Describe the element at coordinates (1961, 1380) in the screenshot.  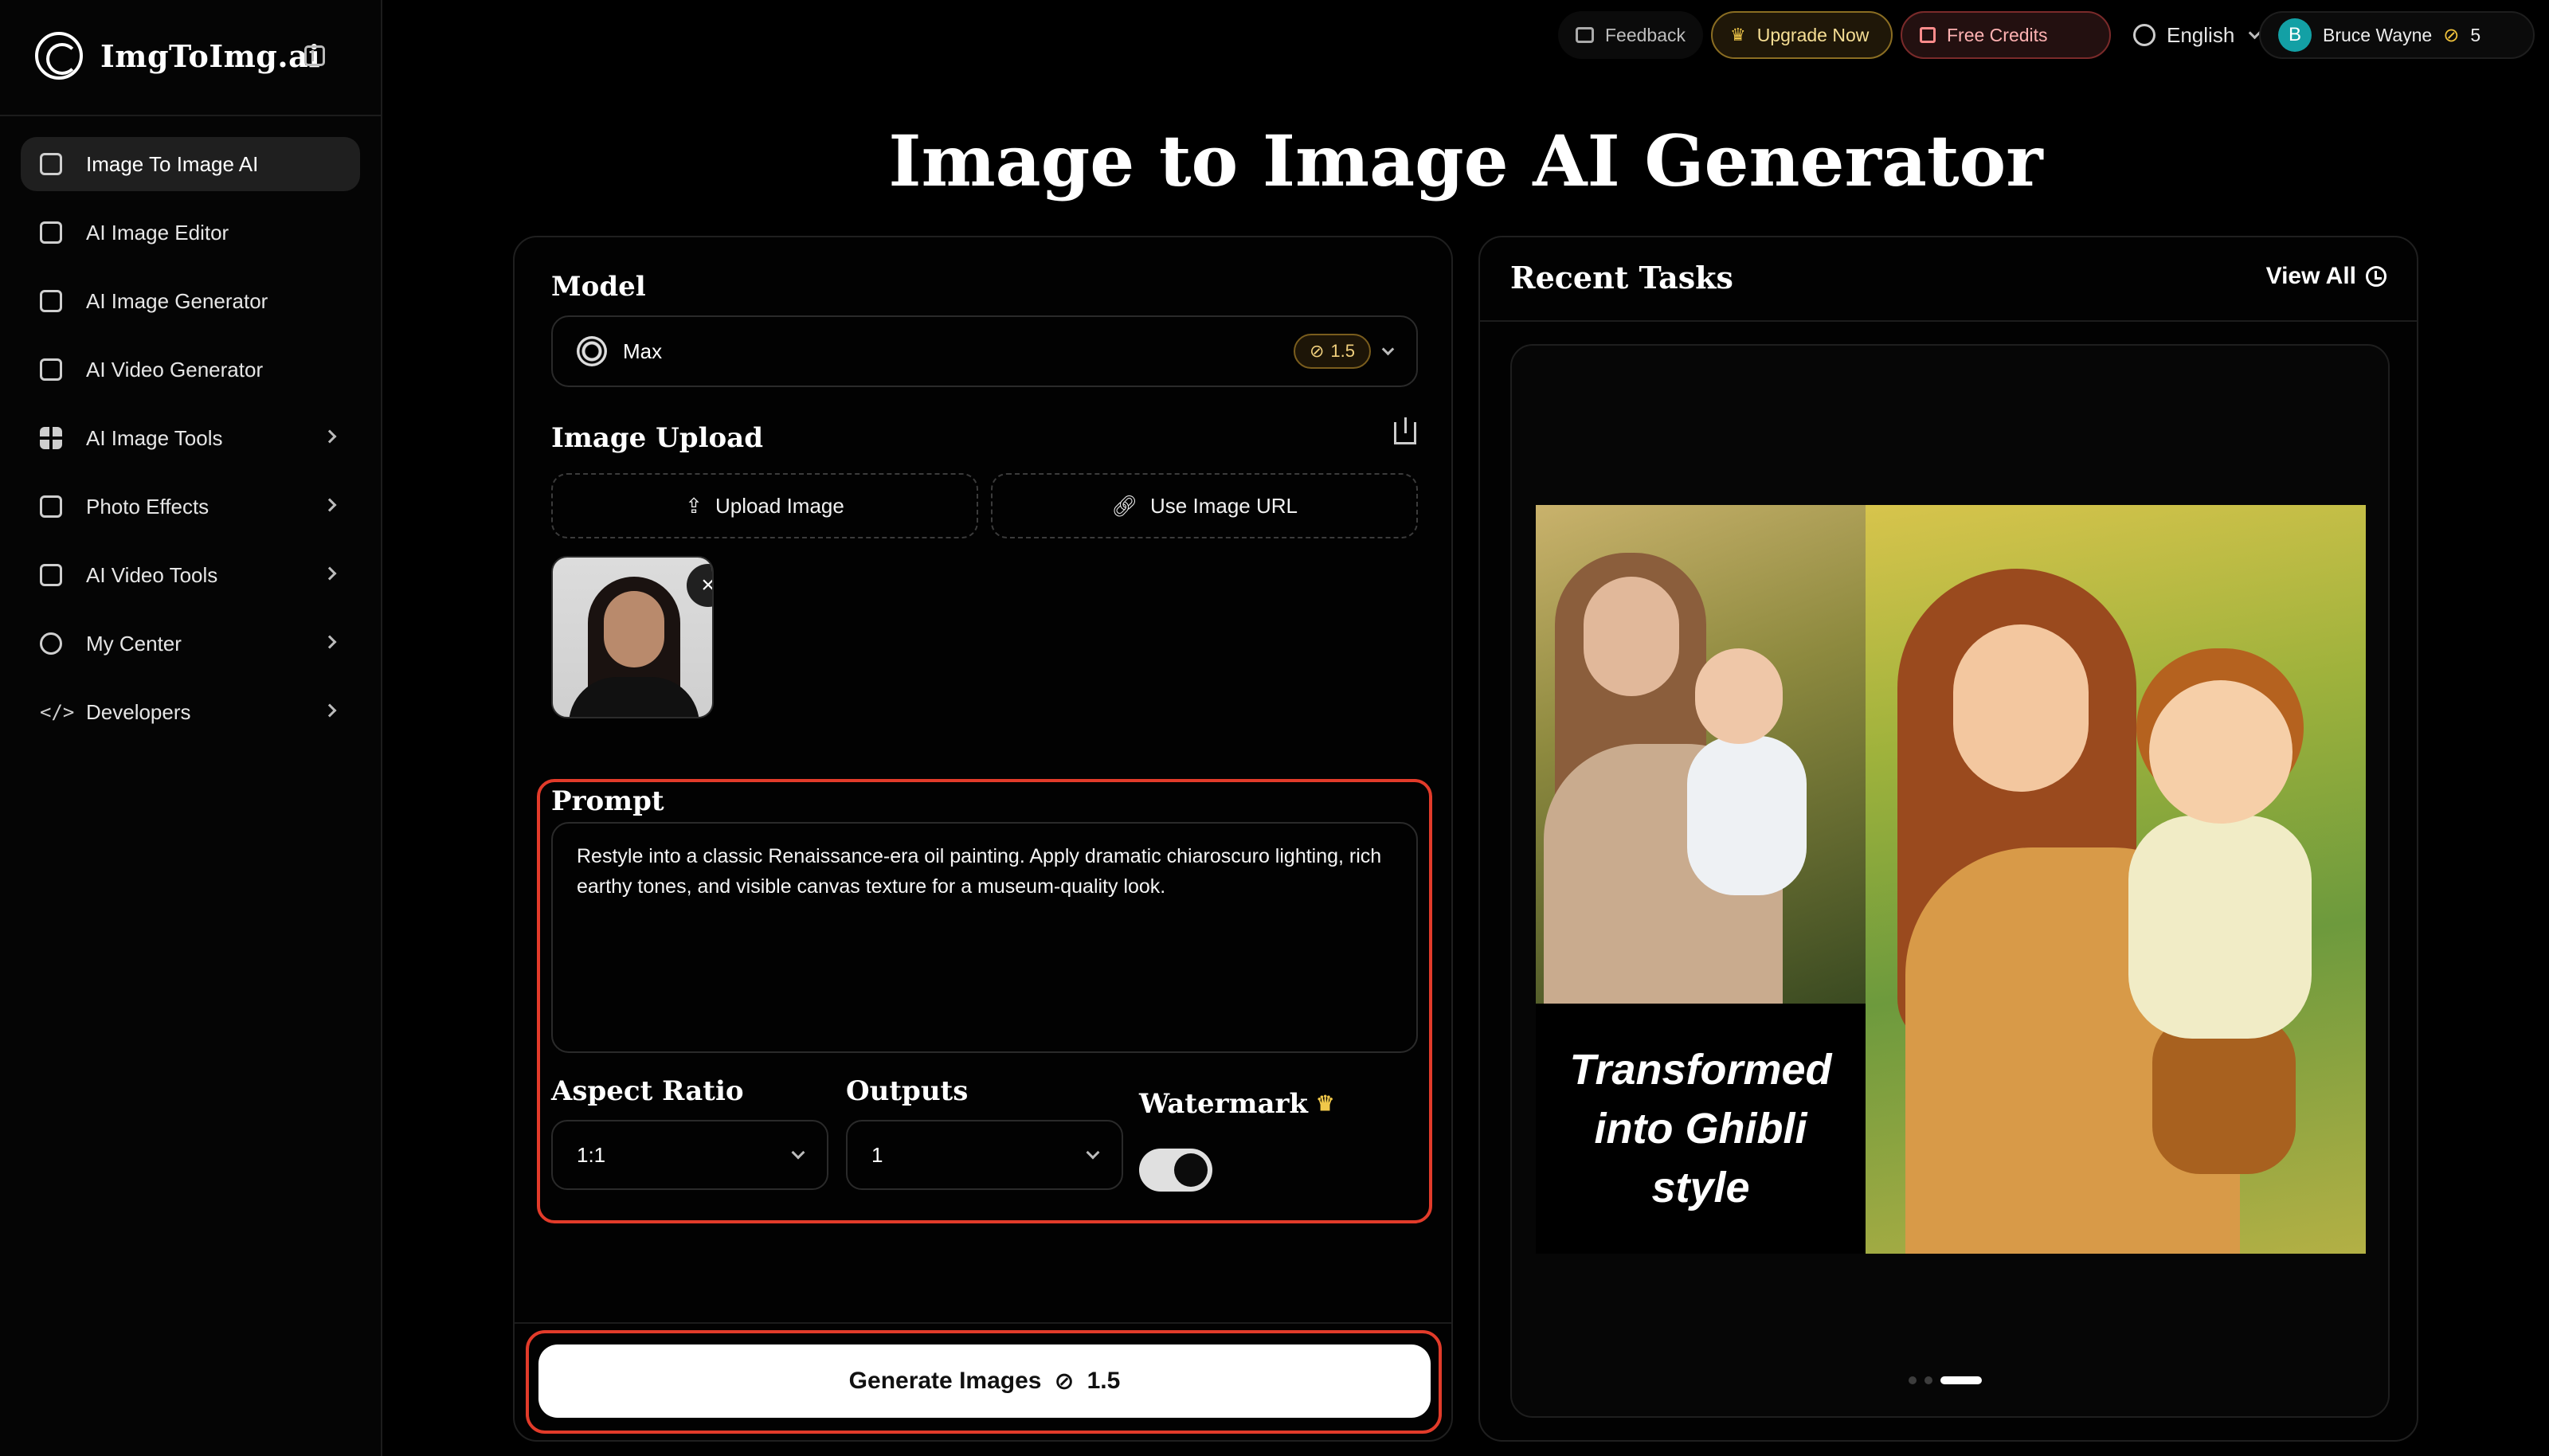
I see `carousel-dot-active` at that location.